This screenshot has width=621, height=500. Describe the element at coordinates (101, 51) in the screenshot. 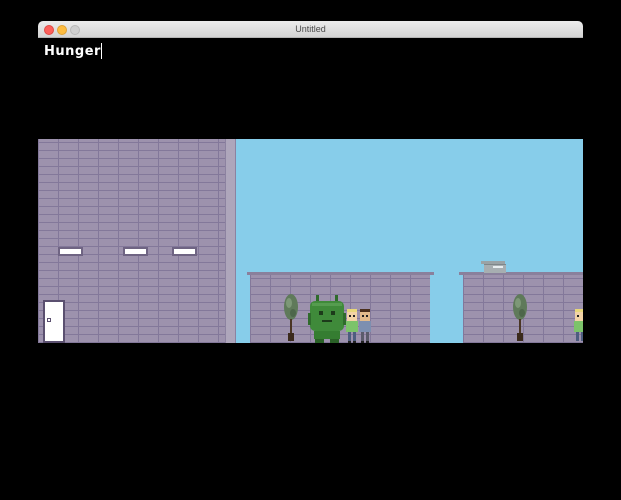

I see `hunger-meter` at that location.